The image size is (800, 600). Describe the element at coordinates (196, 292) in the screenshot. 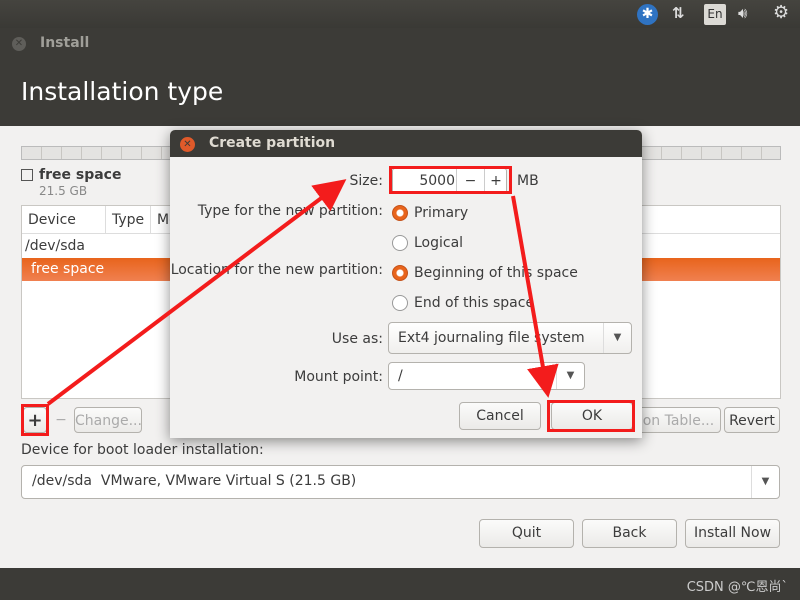

I see `arrow-to-size` at that location.